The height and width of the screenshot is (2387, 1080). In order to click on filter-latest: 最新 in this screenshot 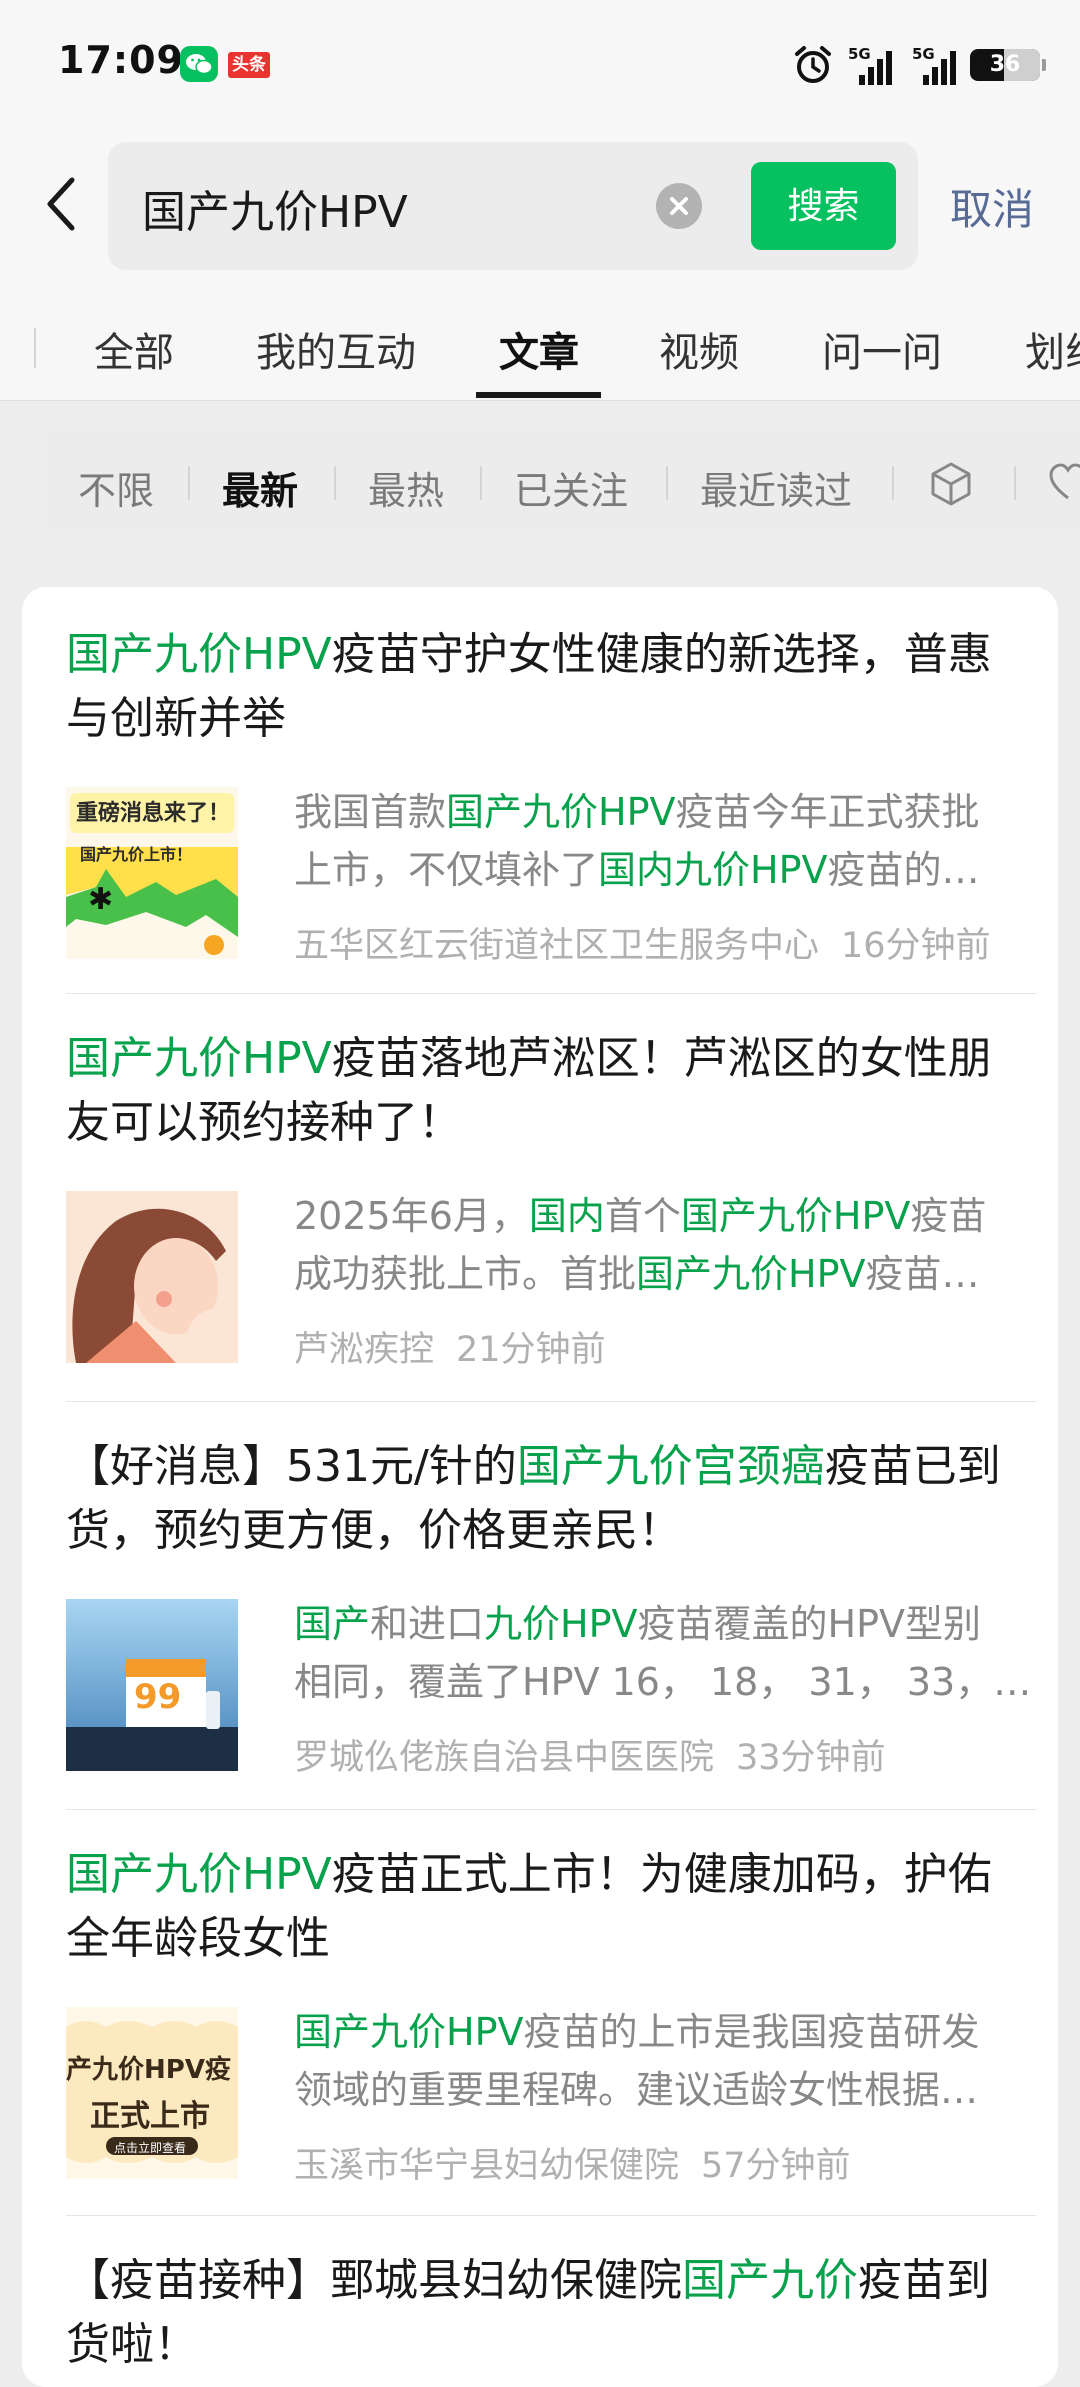, I will do `click(260, 487)`.